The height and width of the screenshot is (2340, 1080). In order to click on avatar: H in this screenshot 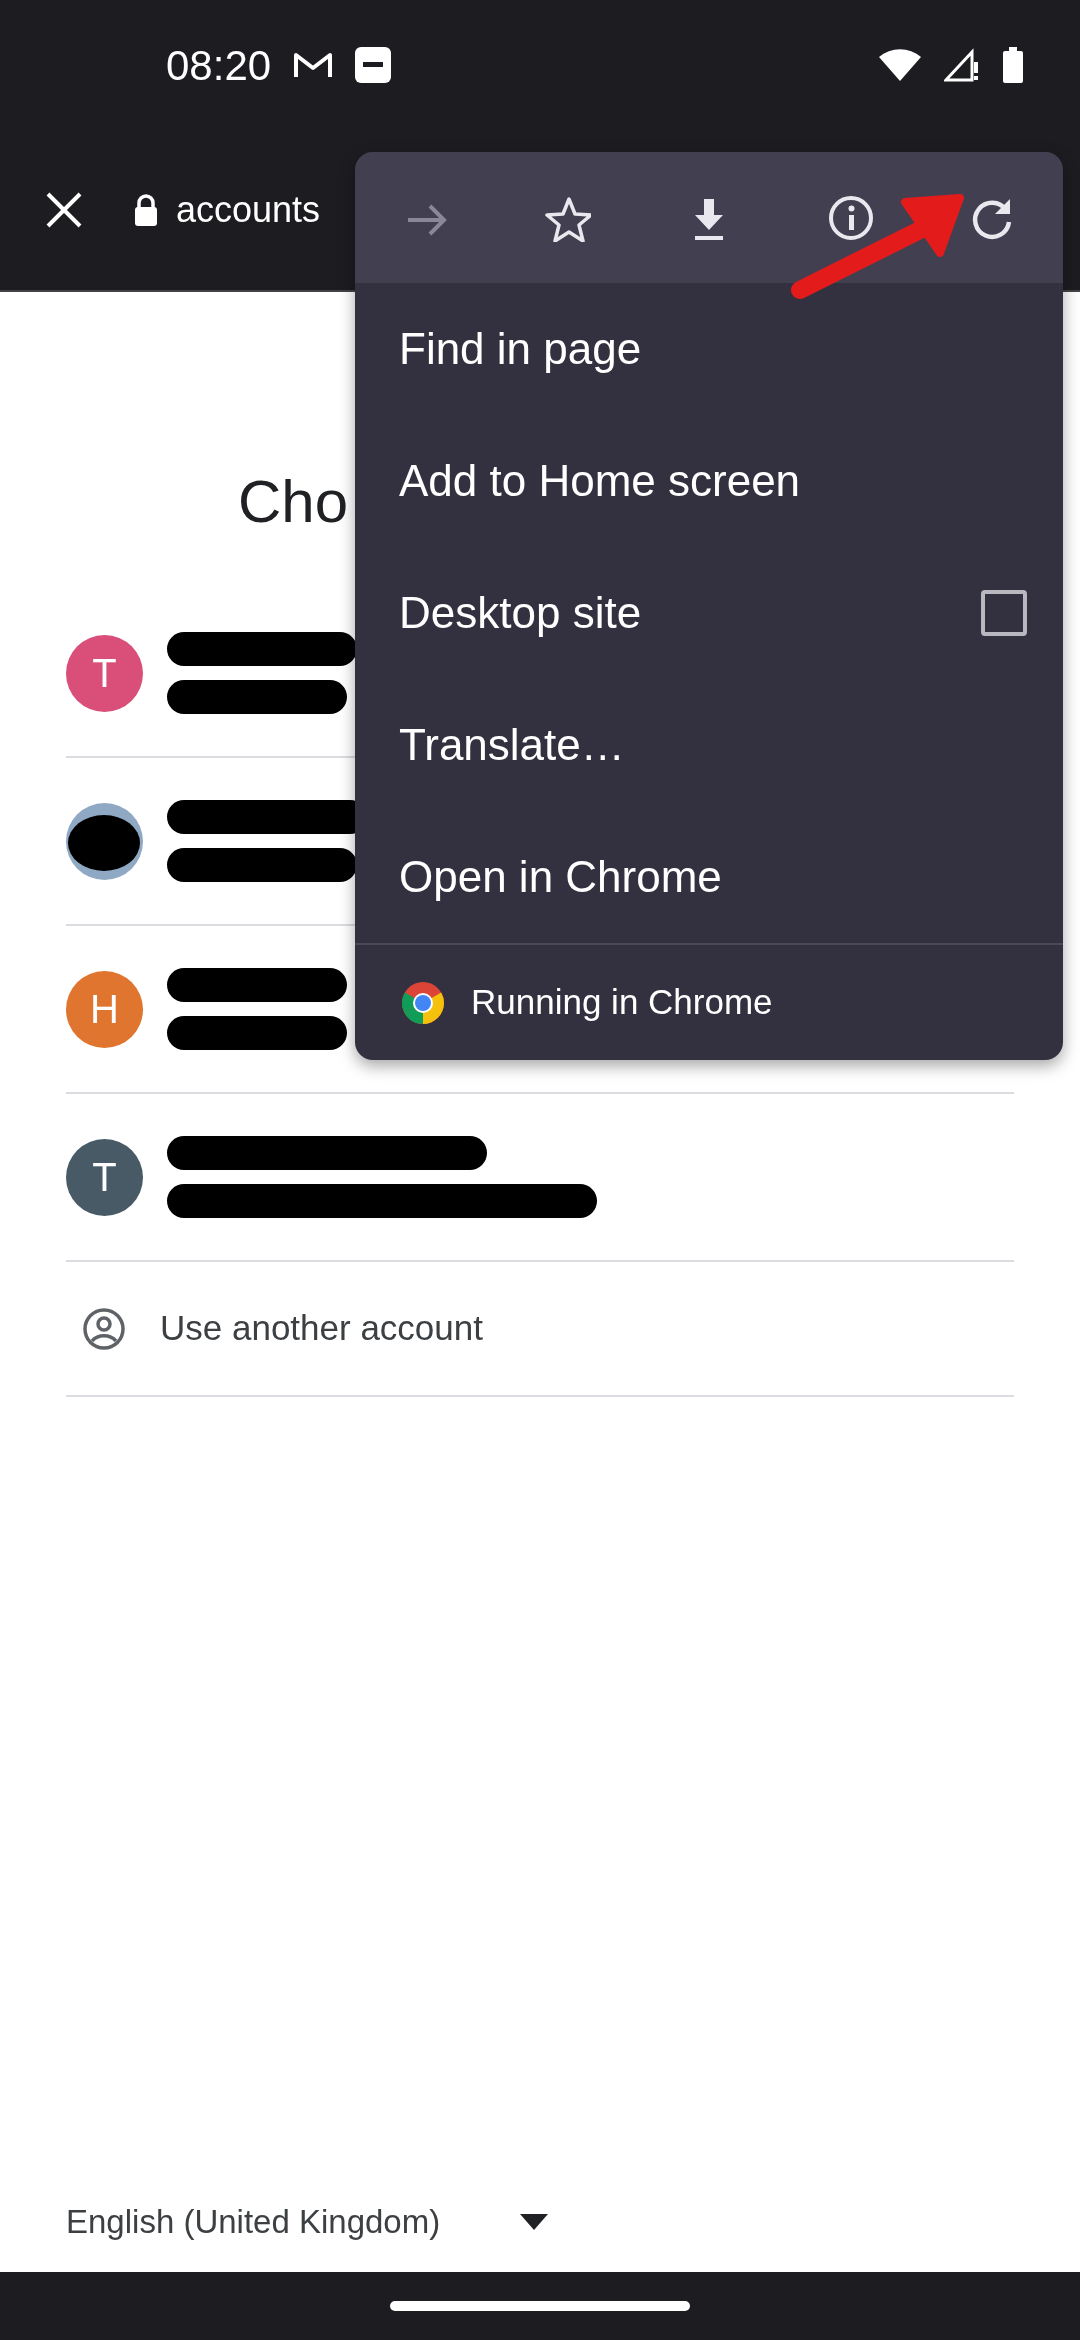, I will do `click(104, 1009)`.